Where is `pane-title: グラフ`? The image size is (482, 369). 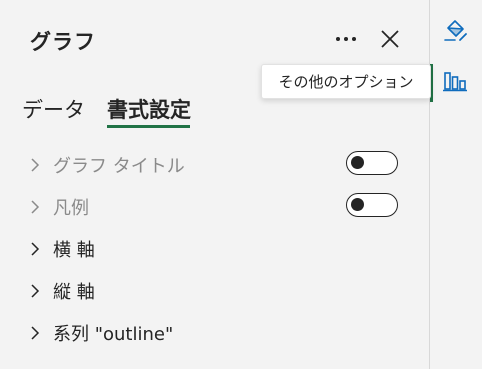
pane-title: グラフ is located at coordinates (63, 42).